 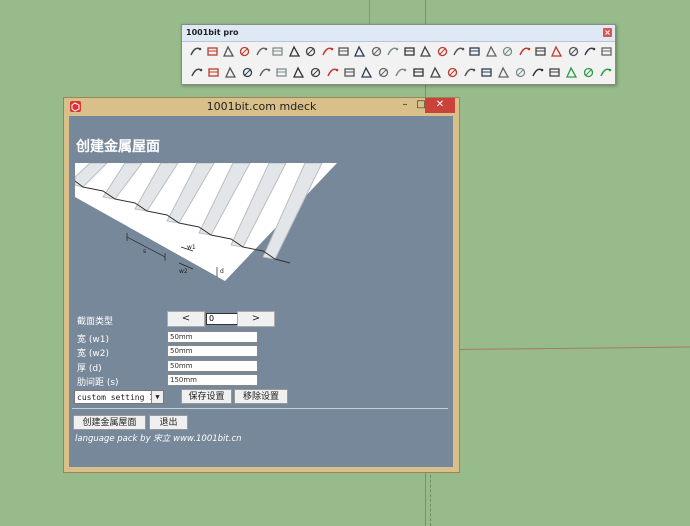 I want to click on chevron-down-icon: ▼, so click(x=157, y=397).